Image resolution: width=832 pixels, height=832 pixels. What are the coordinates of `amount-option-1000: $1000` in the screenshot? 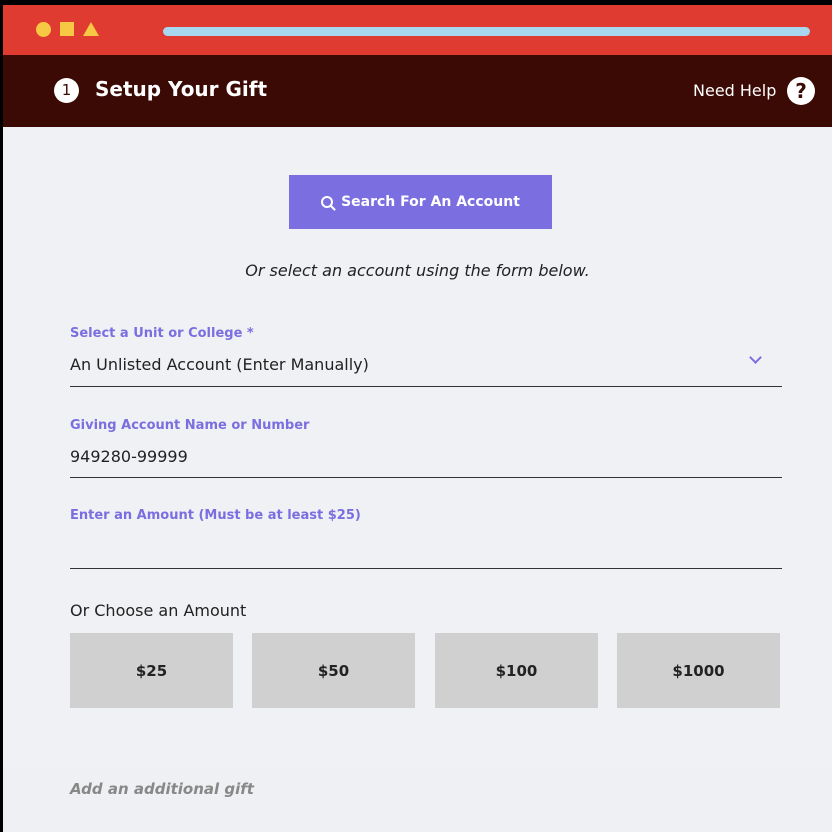 It's located at (698, 670).